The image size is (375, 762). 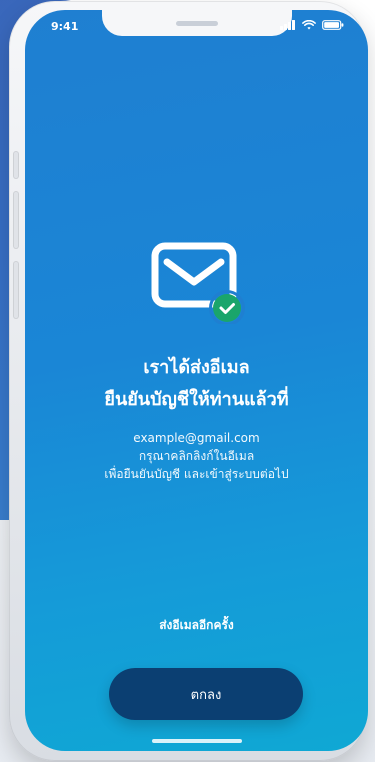 What do you see at coordinates (196, 399) in the screenshot?
I see `title-line-2: ยืนยันบัญชีให้ท่านแล้วที่` at bounding box center [196, 399].